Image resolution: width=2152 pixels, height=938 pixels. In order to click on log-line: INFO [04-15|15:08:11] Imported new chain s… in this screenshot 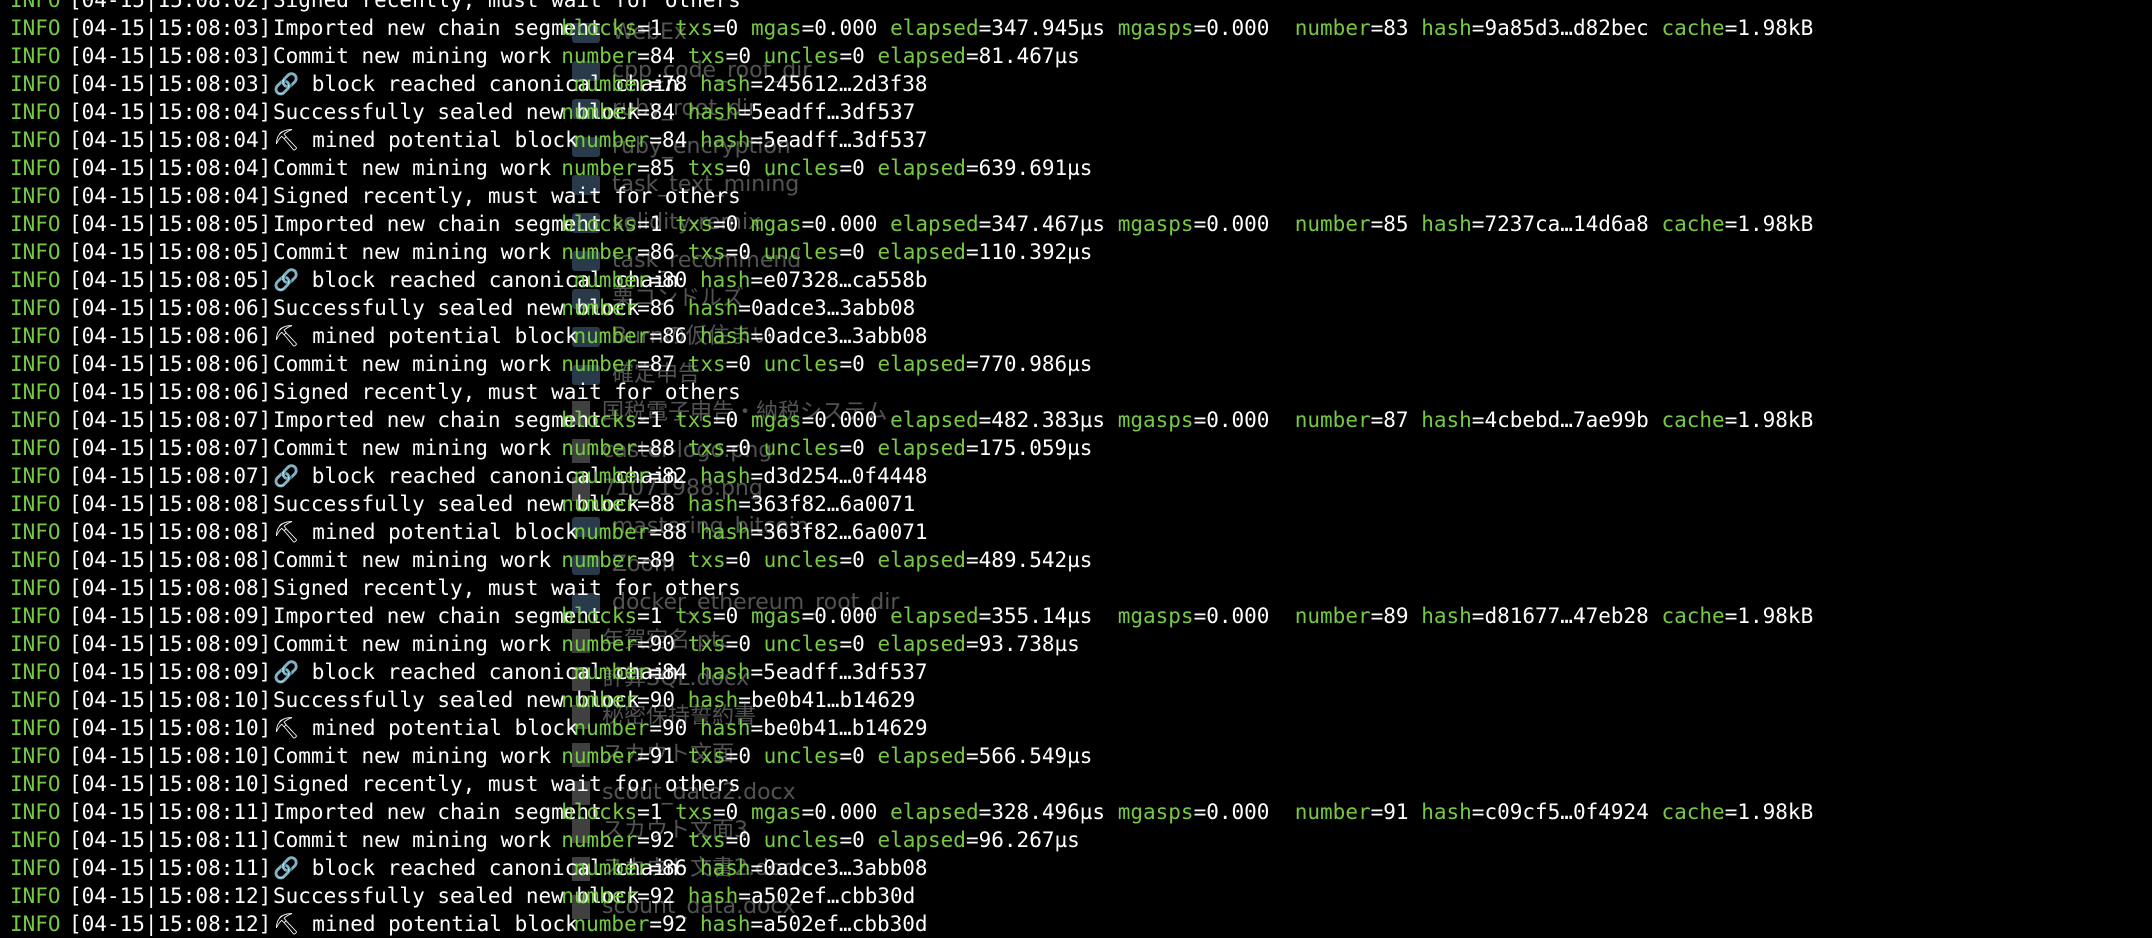, I will do `click(1080, 812)`.